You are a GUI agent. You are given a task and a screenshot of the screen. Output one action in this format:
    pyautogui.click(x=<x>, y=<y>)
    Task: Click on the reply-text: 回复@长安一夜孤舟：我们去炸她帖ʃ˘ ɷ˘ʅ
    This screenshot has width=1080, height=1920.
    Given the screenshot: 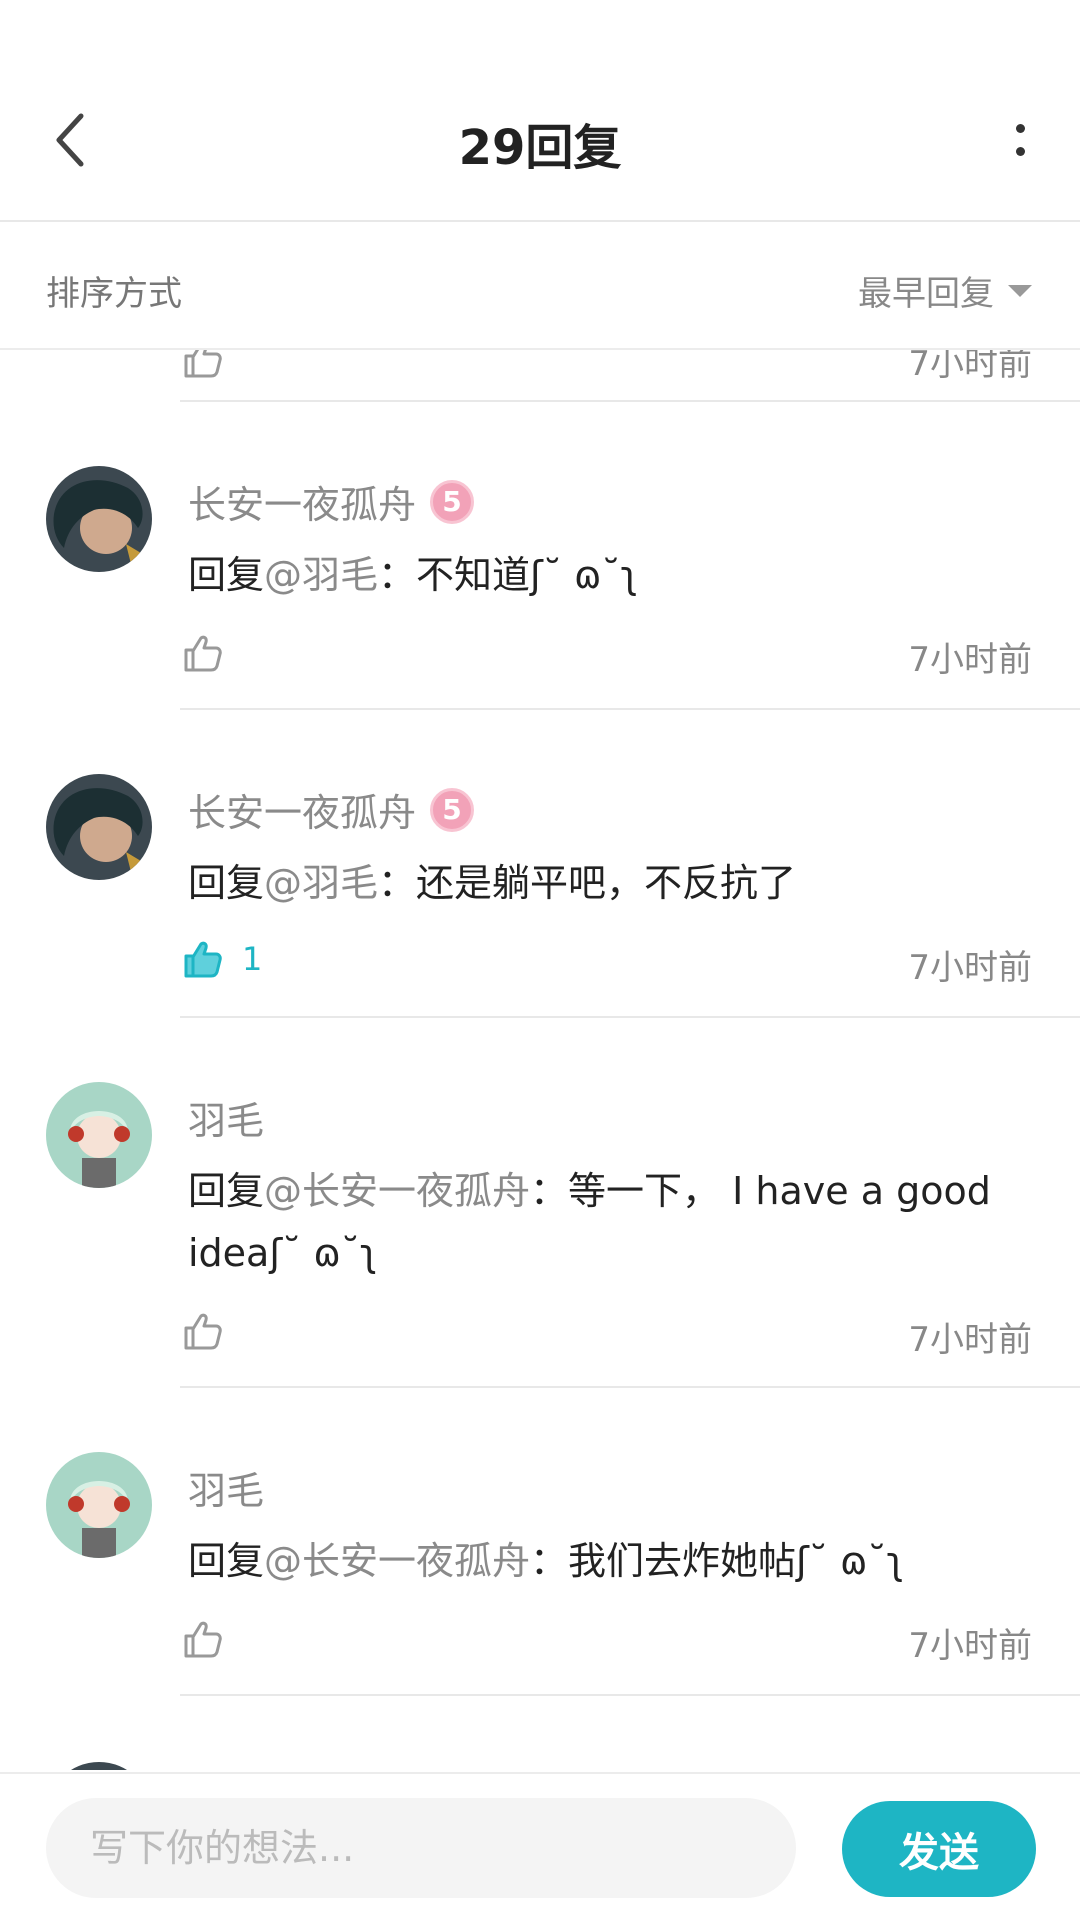 What is the action you would take?
    pyautogui.click(x=614, y=1561)
    